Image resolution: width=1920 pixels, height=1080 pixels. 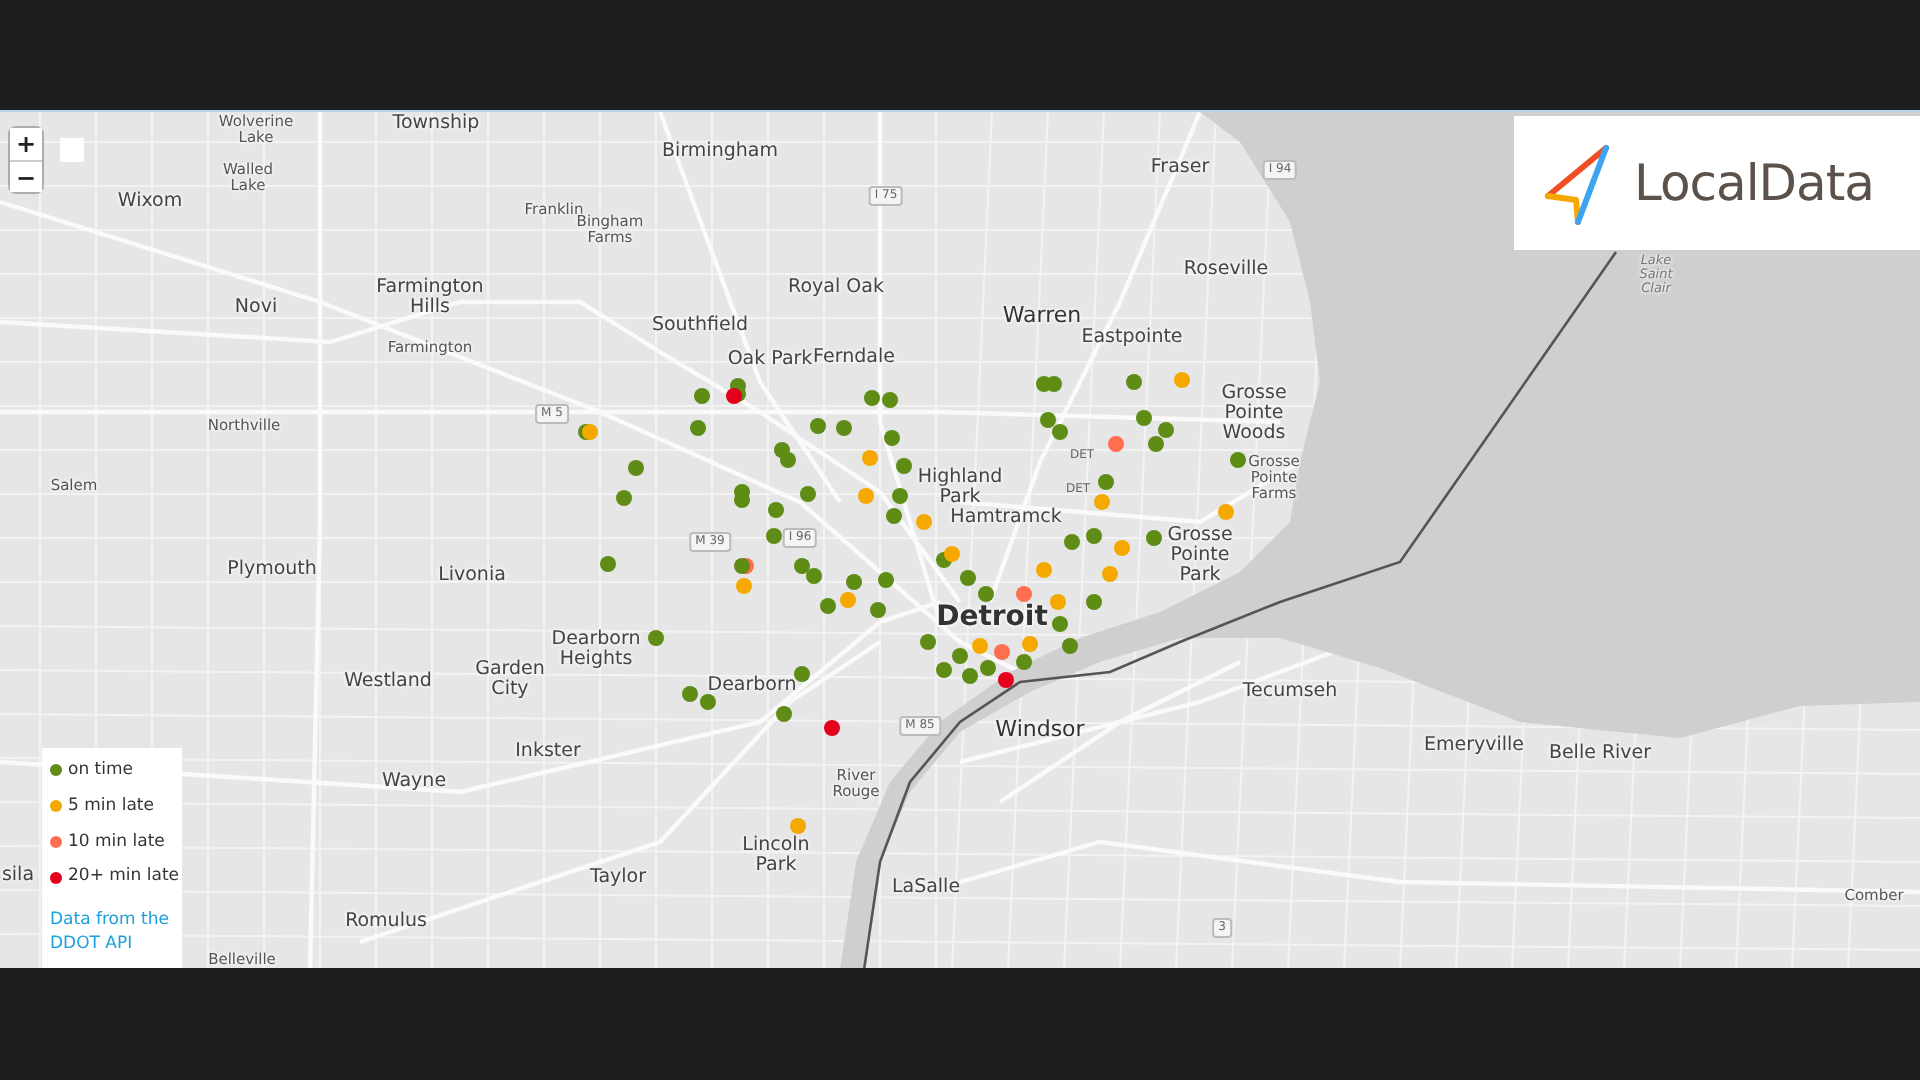 What do you see at coordinates (150, 202) in the screenshot?
I see `place-label: Wixom` at bounding box center [150, 202].